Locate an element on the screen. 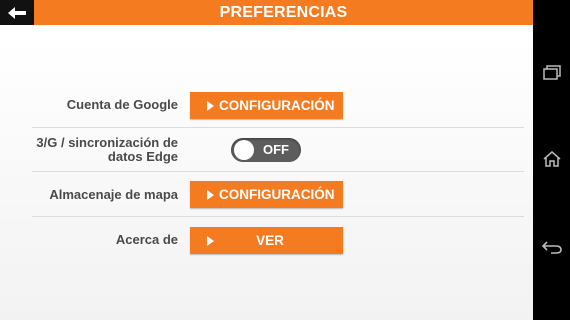 This screenshot has height=320, width=570. back-arrow-icon is located at coordinates (17, 12).